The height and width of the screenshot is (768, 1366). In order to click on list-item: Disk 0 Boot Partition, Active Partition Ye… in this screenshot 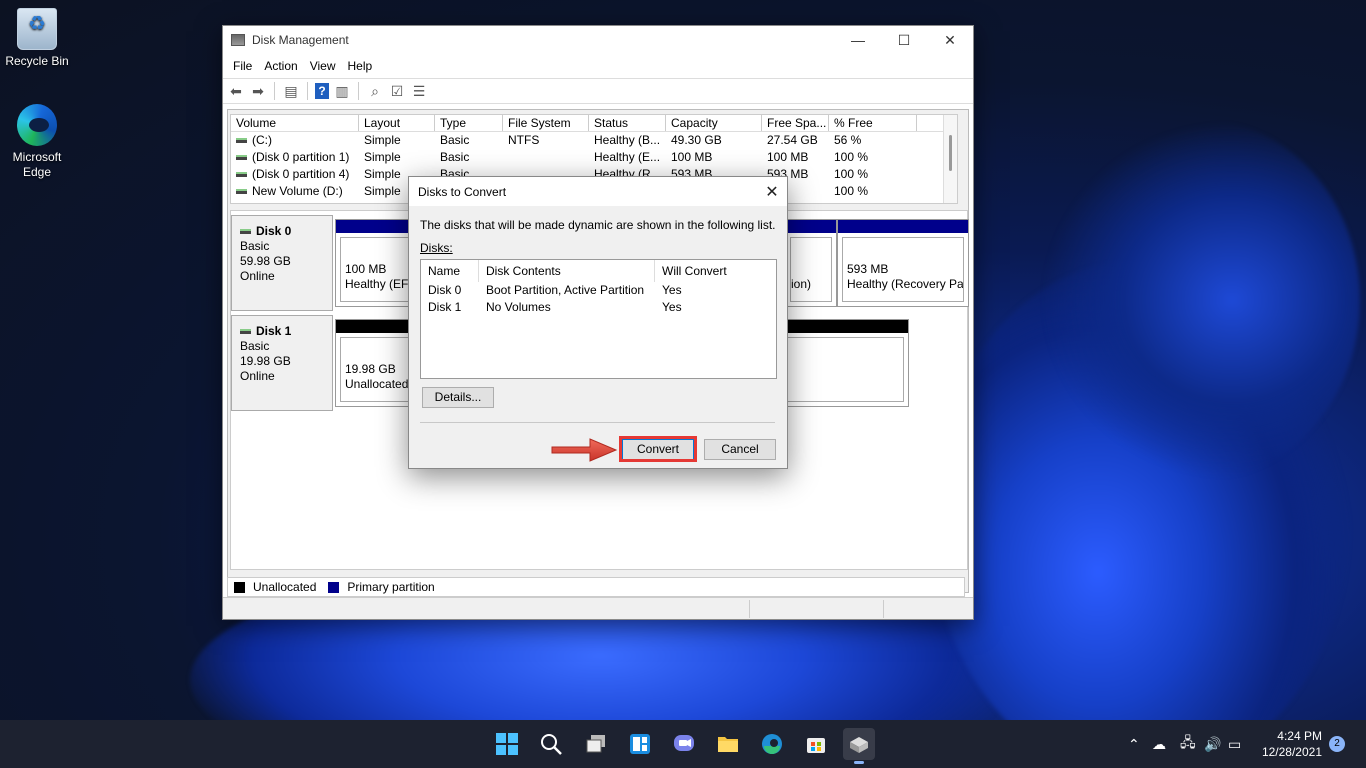, I will do `click(598, 290)`.